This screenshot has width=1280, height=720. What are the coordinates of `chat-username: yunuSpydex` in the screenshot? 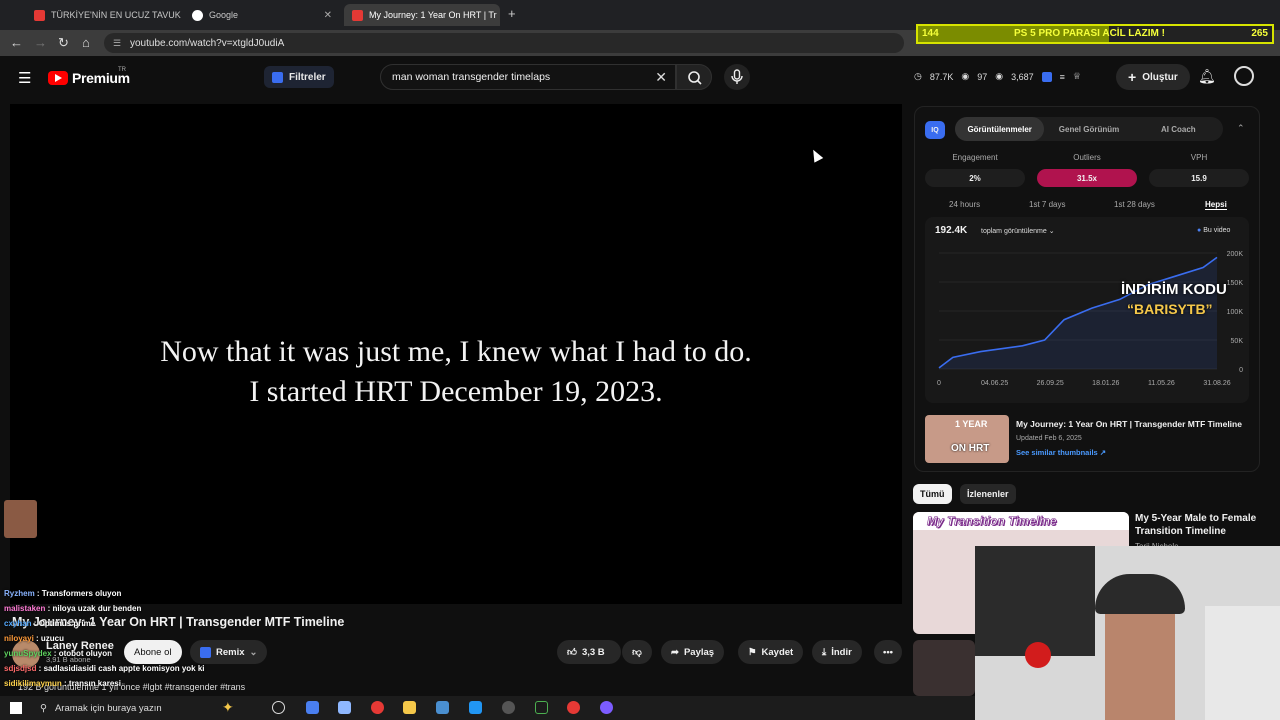 It's located at (28, 653).